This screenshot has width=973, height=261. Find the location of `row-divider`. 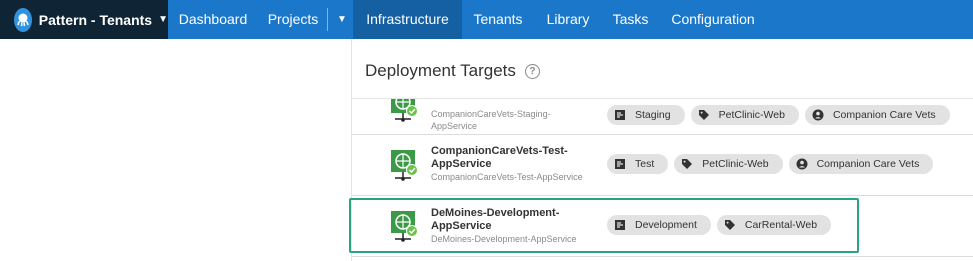

row-divider is located at coordinates (662, 256).